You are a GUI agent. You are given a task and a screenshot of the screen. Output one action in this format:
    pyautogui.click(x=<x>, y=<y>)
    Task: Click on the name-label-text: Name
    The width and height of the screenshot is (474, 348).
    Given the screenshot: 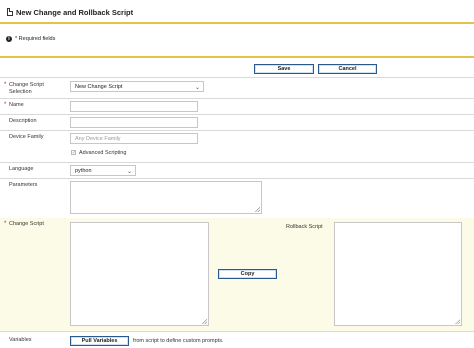 What is the action you would take?
    pyautogui.click(x=16, y=105)
    